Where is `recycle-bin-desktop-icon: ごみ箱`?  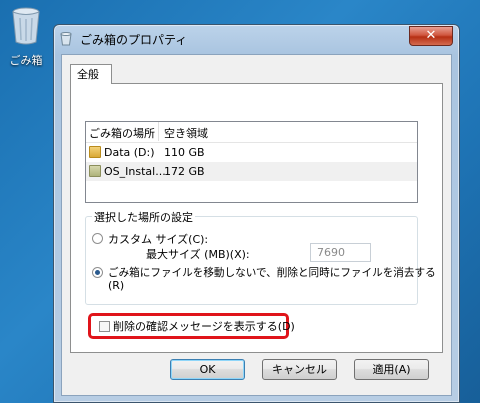
recycle-bin-desktop-icon: ごみ箱 is located at coordinates (26, 36).